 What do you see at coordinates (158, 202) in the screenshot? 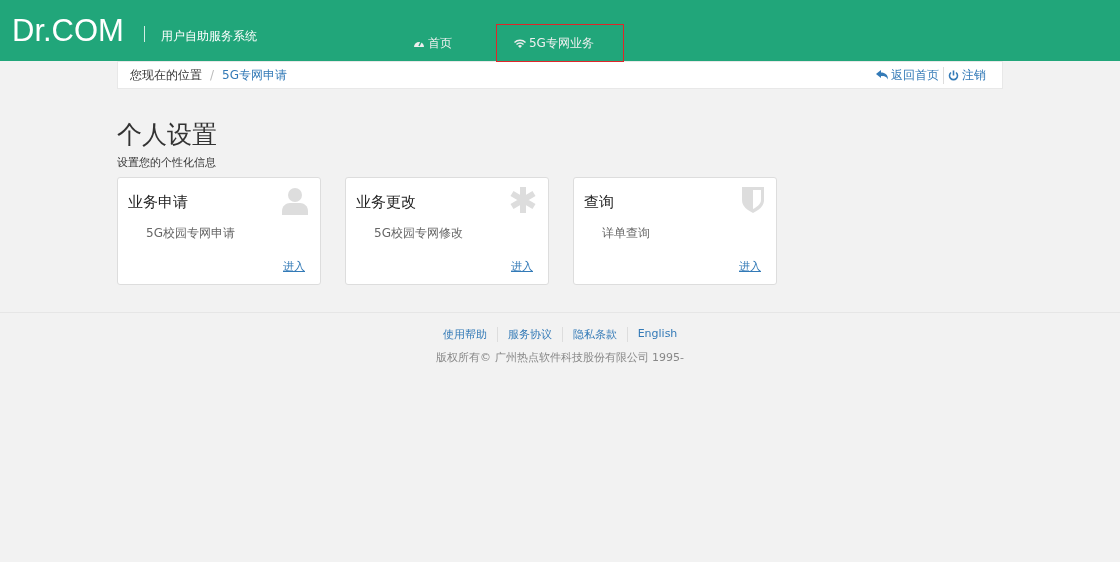
I see `card-title: 业务申请` at bounding box center [158, 202].